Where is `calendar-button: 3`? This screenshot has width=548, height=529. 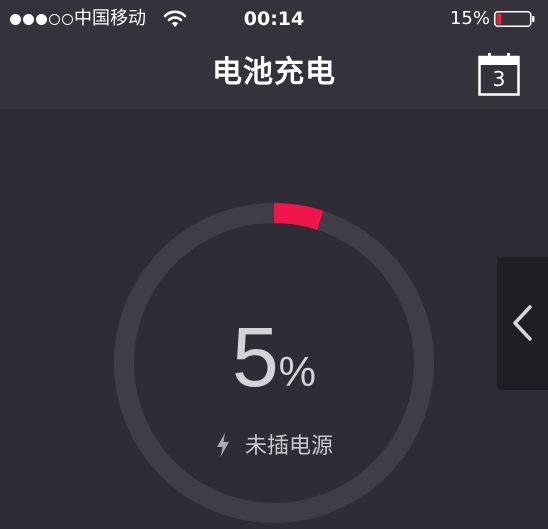 calendar-button: 3 is located at coordinates (499, 74).